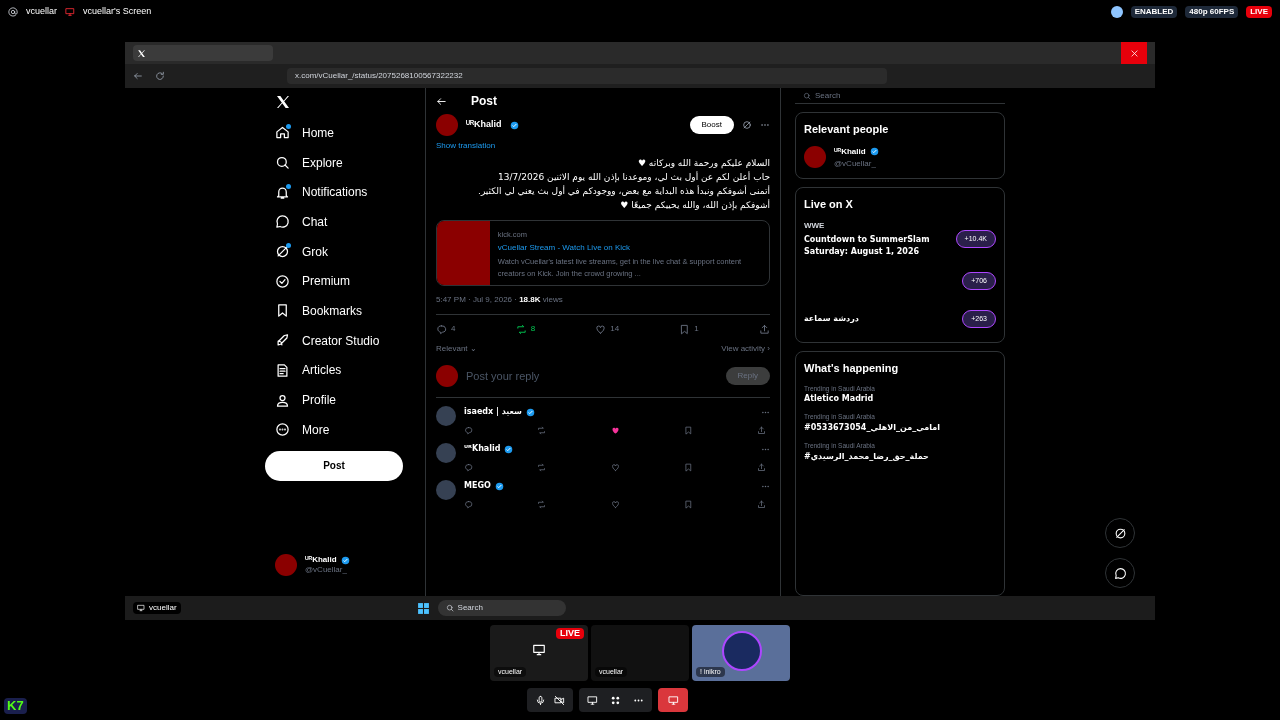  Describe the element at coordinates (41, 12) in the screenshot. I see `stream-user: vcuellar` at that location.